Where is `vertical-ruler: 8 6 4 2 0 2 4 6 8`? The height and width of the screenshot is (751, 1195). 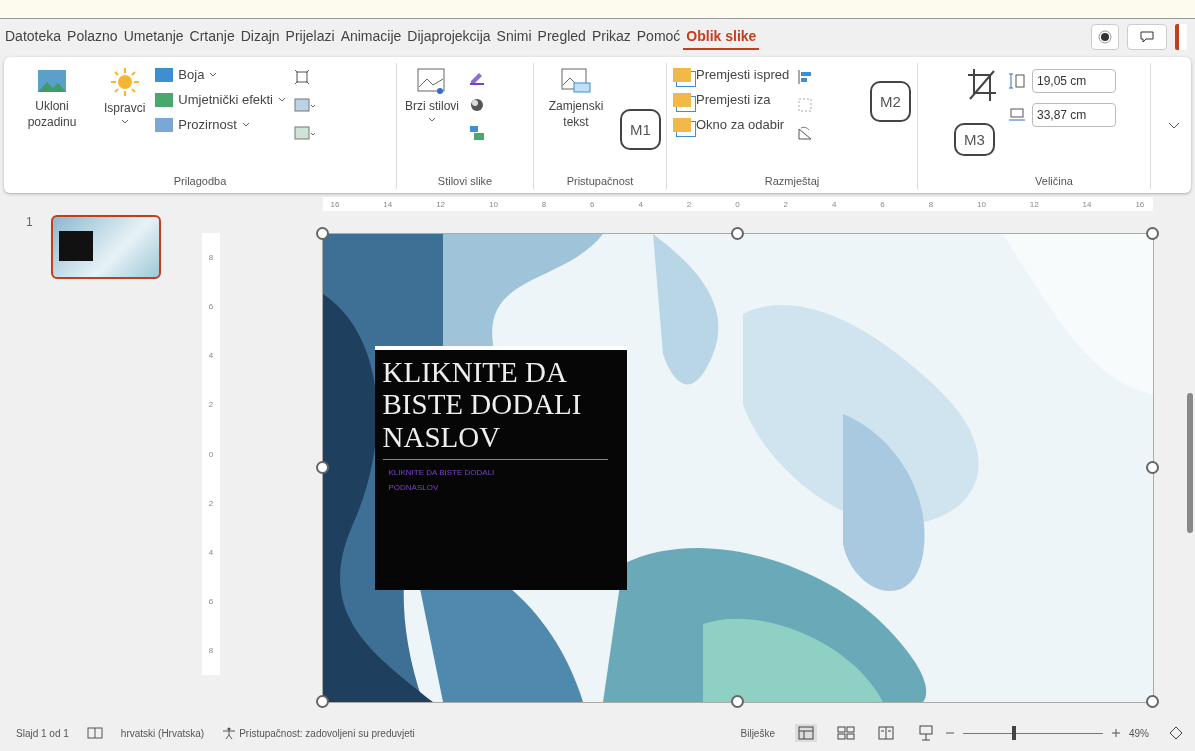
vertical-ruler: 8 6 4 2 0 2 4 6 8 is located at coordinates (211, 454).